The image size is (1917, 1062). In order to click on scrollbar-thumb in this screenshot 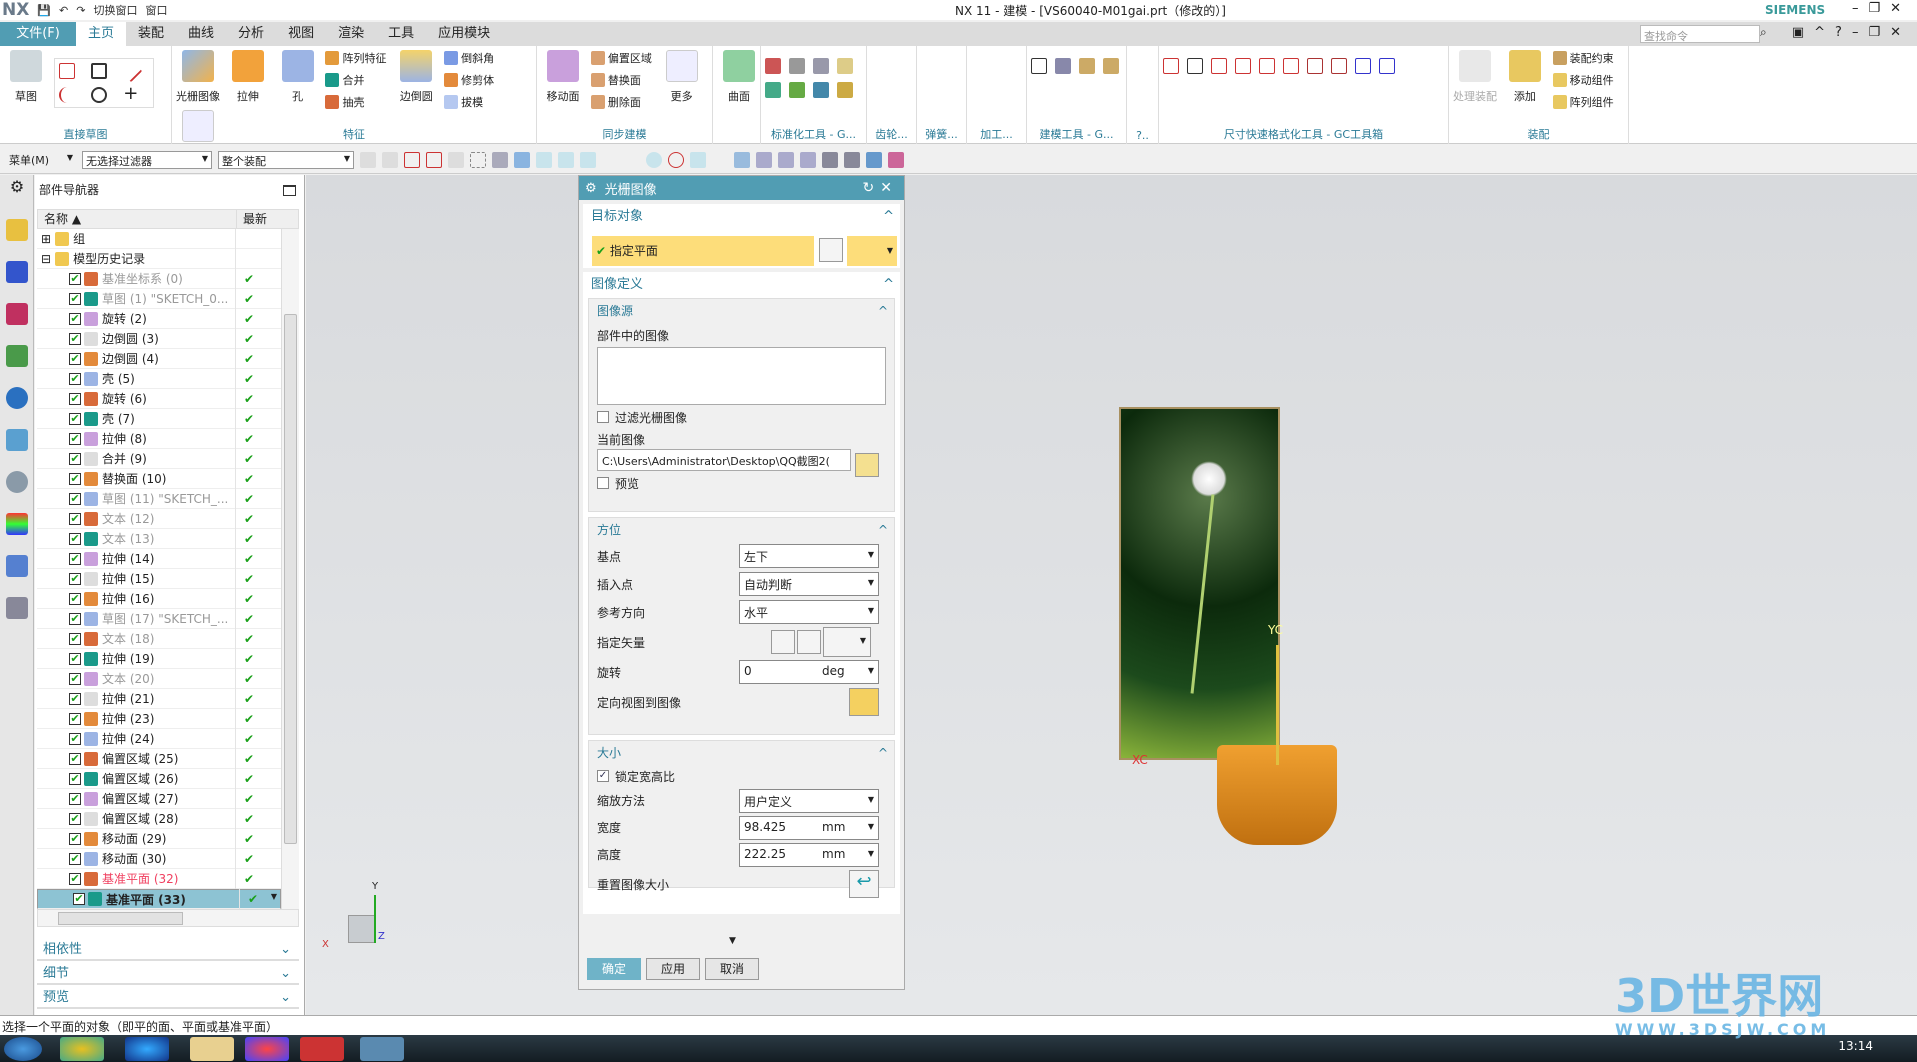, I will do `click(290, 579)`.